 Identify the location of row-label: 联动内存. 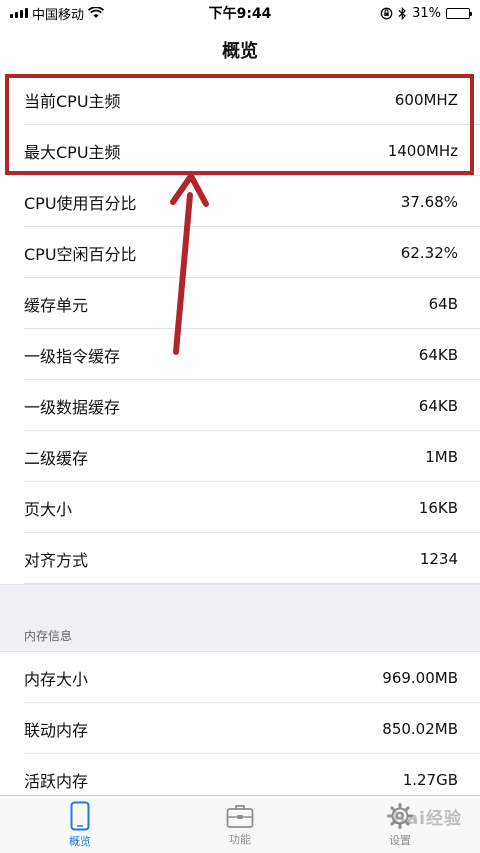
(56, 730).